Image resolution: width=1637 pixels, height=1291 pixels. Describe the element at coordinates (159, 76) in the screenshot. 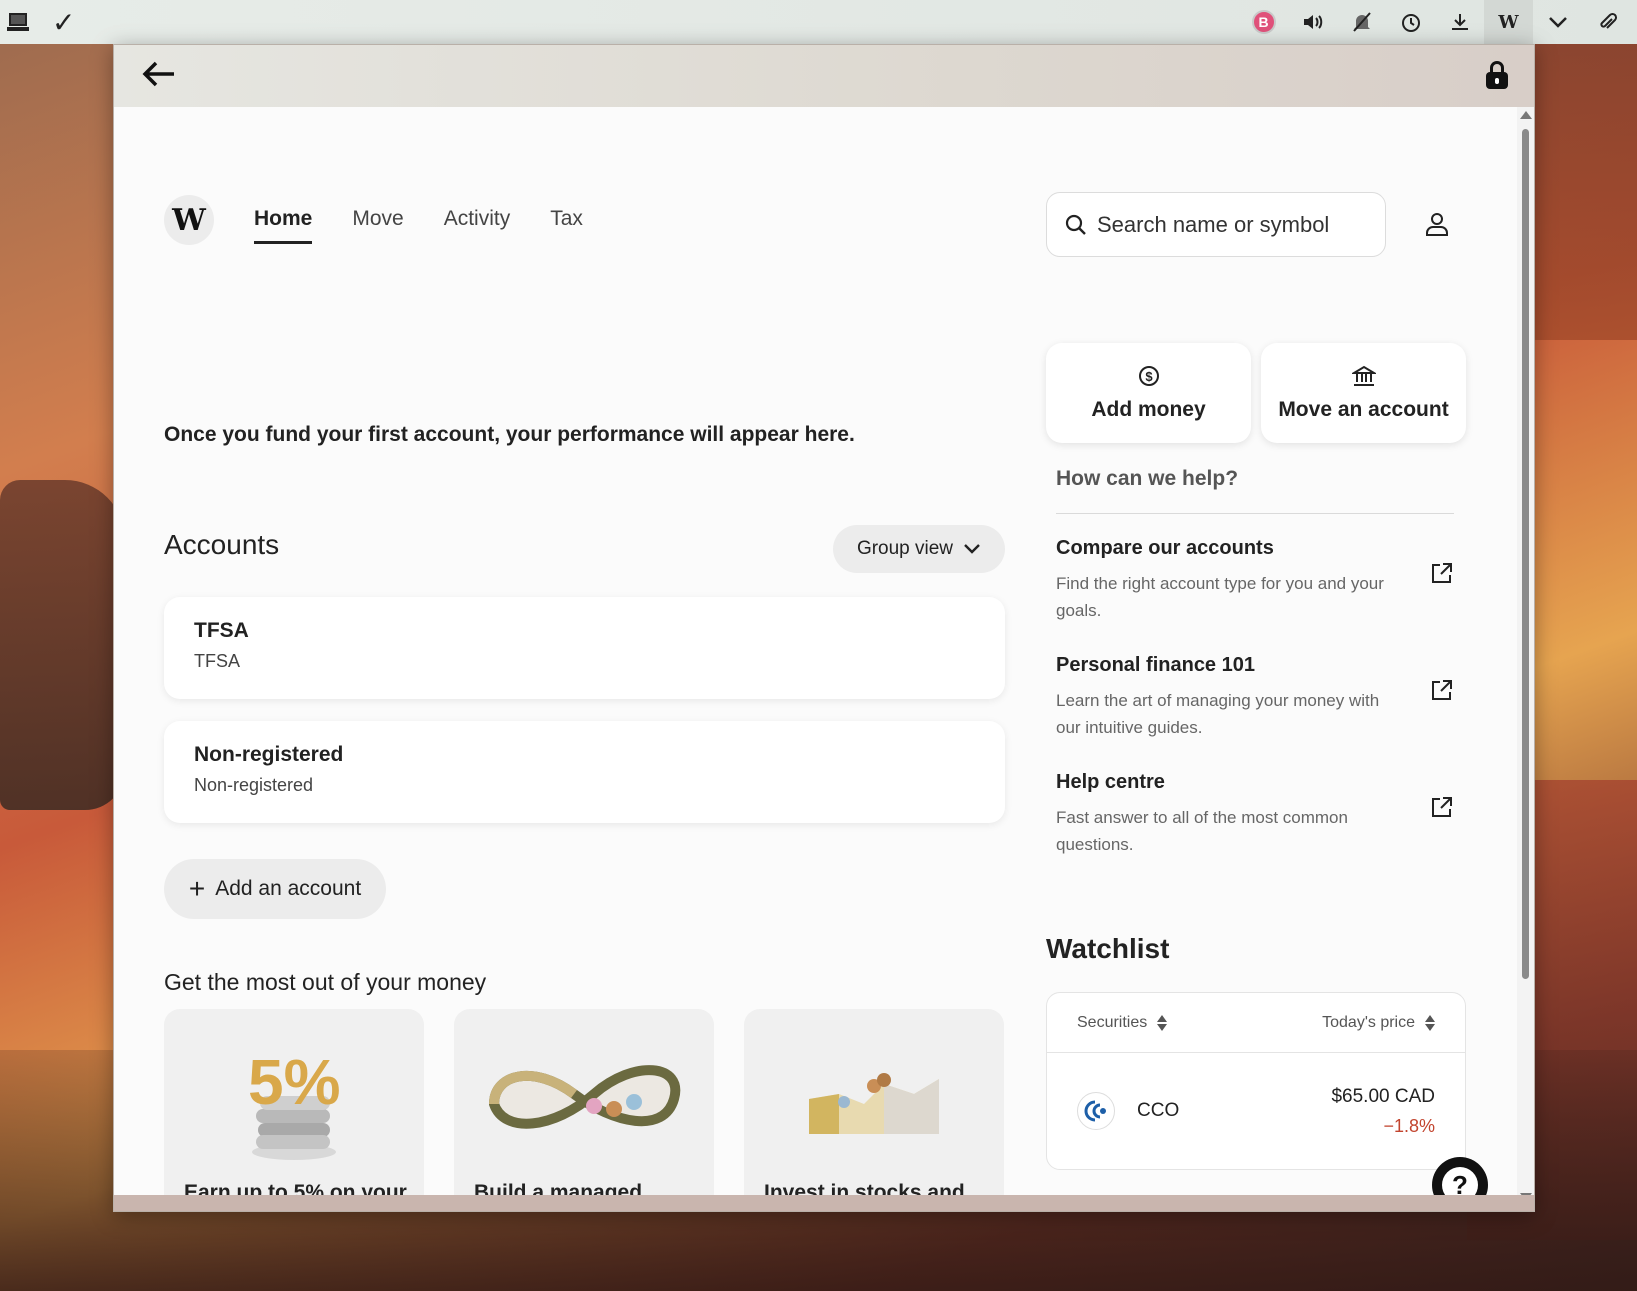

I see `back-arrow-icon` at that location.